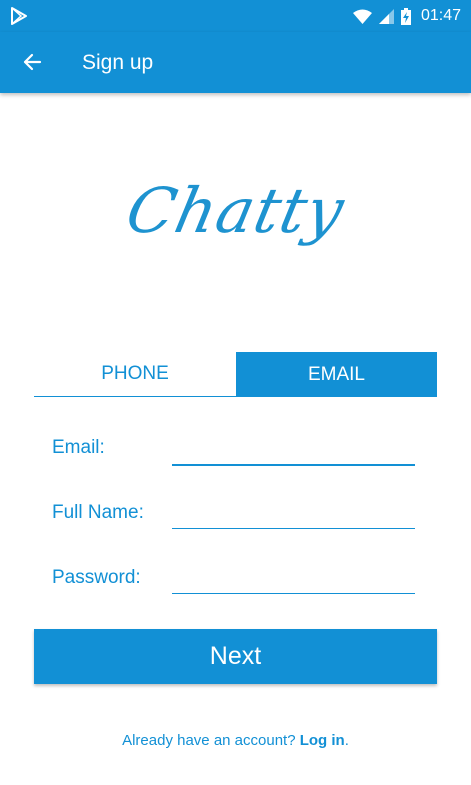  What do you see at coordinates (336, 374) in the screenshot?
I see `tab-email: EMAIL` at bounding box center [336, 374].